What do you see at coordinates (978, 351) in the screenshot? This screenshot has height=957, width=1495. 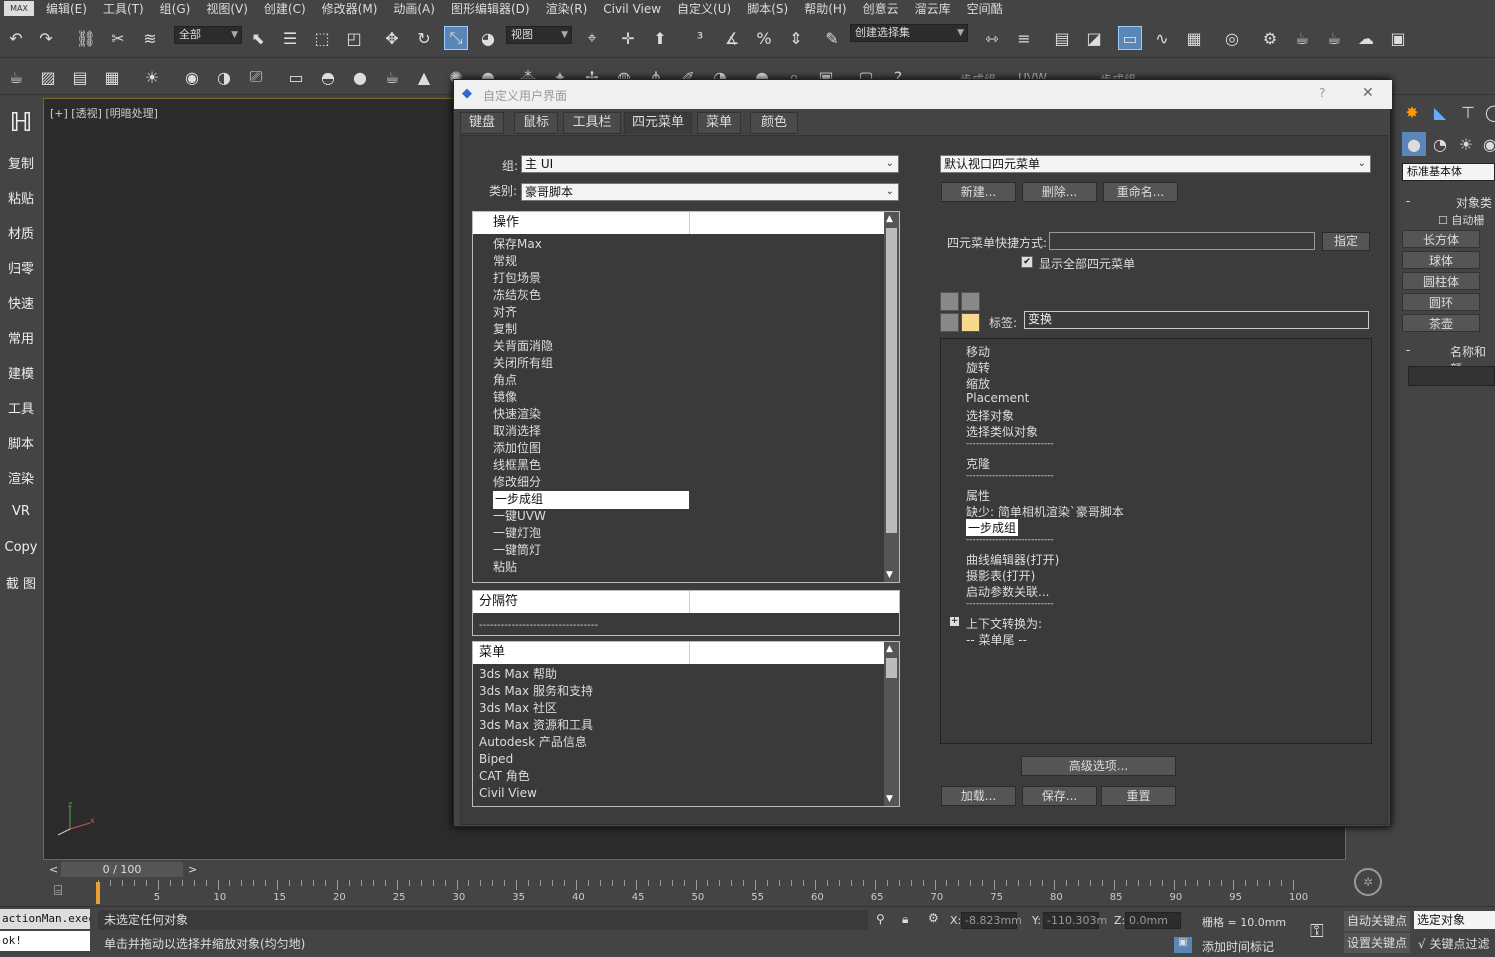 I see `quad-menu-item: 移动` at bounding box center [978, 351].